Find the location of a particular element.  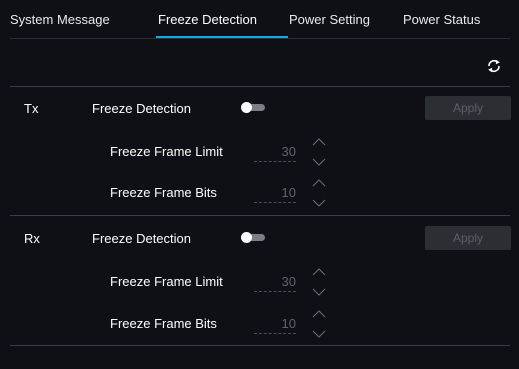

tx-freeze-detection-toggle is located at coordinates (253, 107).